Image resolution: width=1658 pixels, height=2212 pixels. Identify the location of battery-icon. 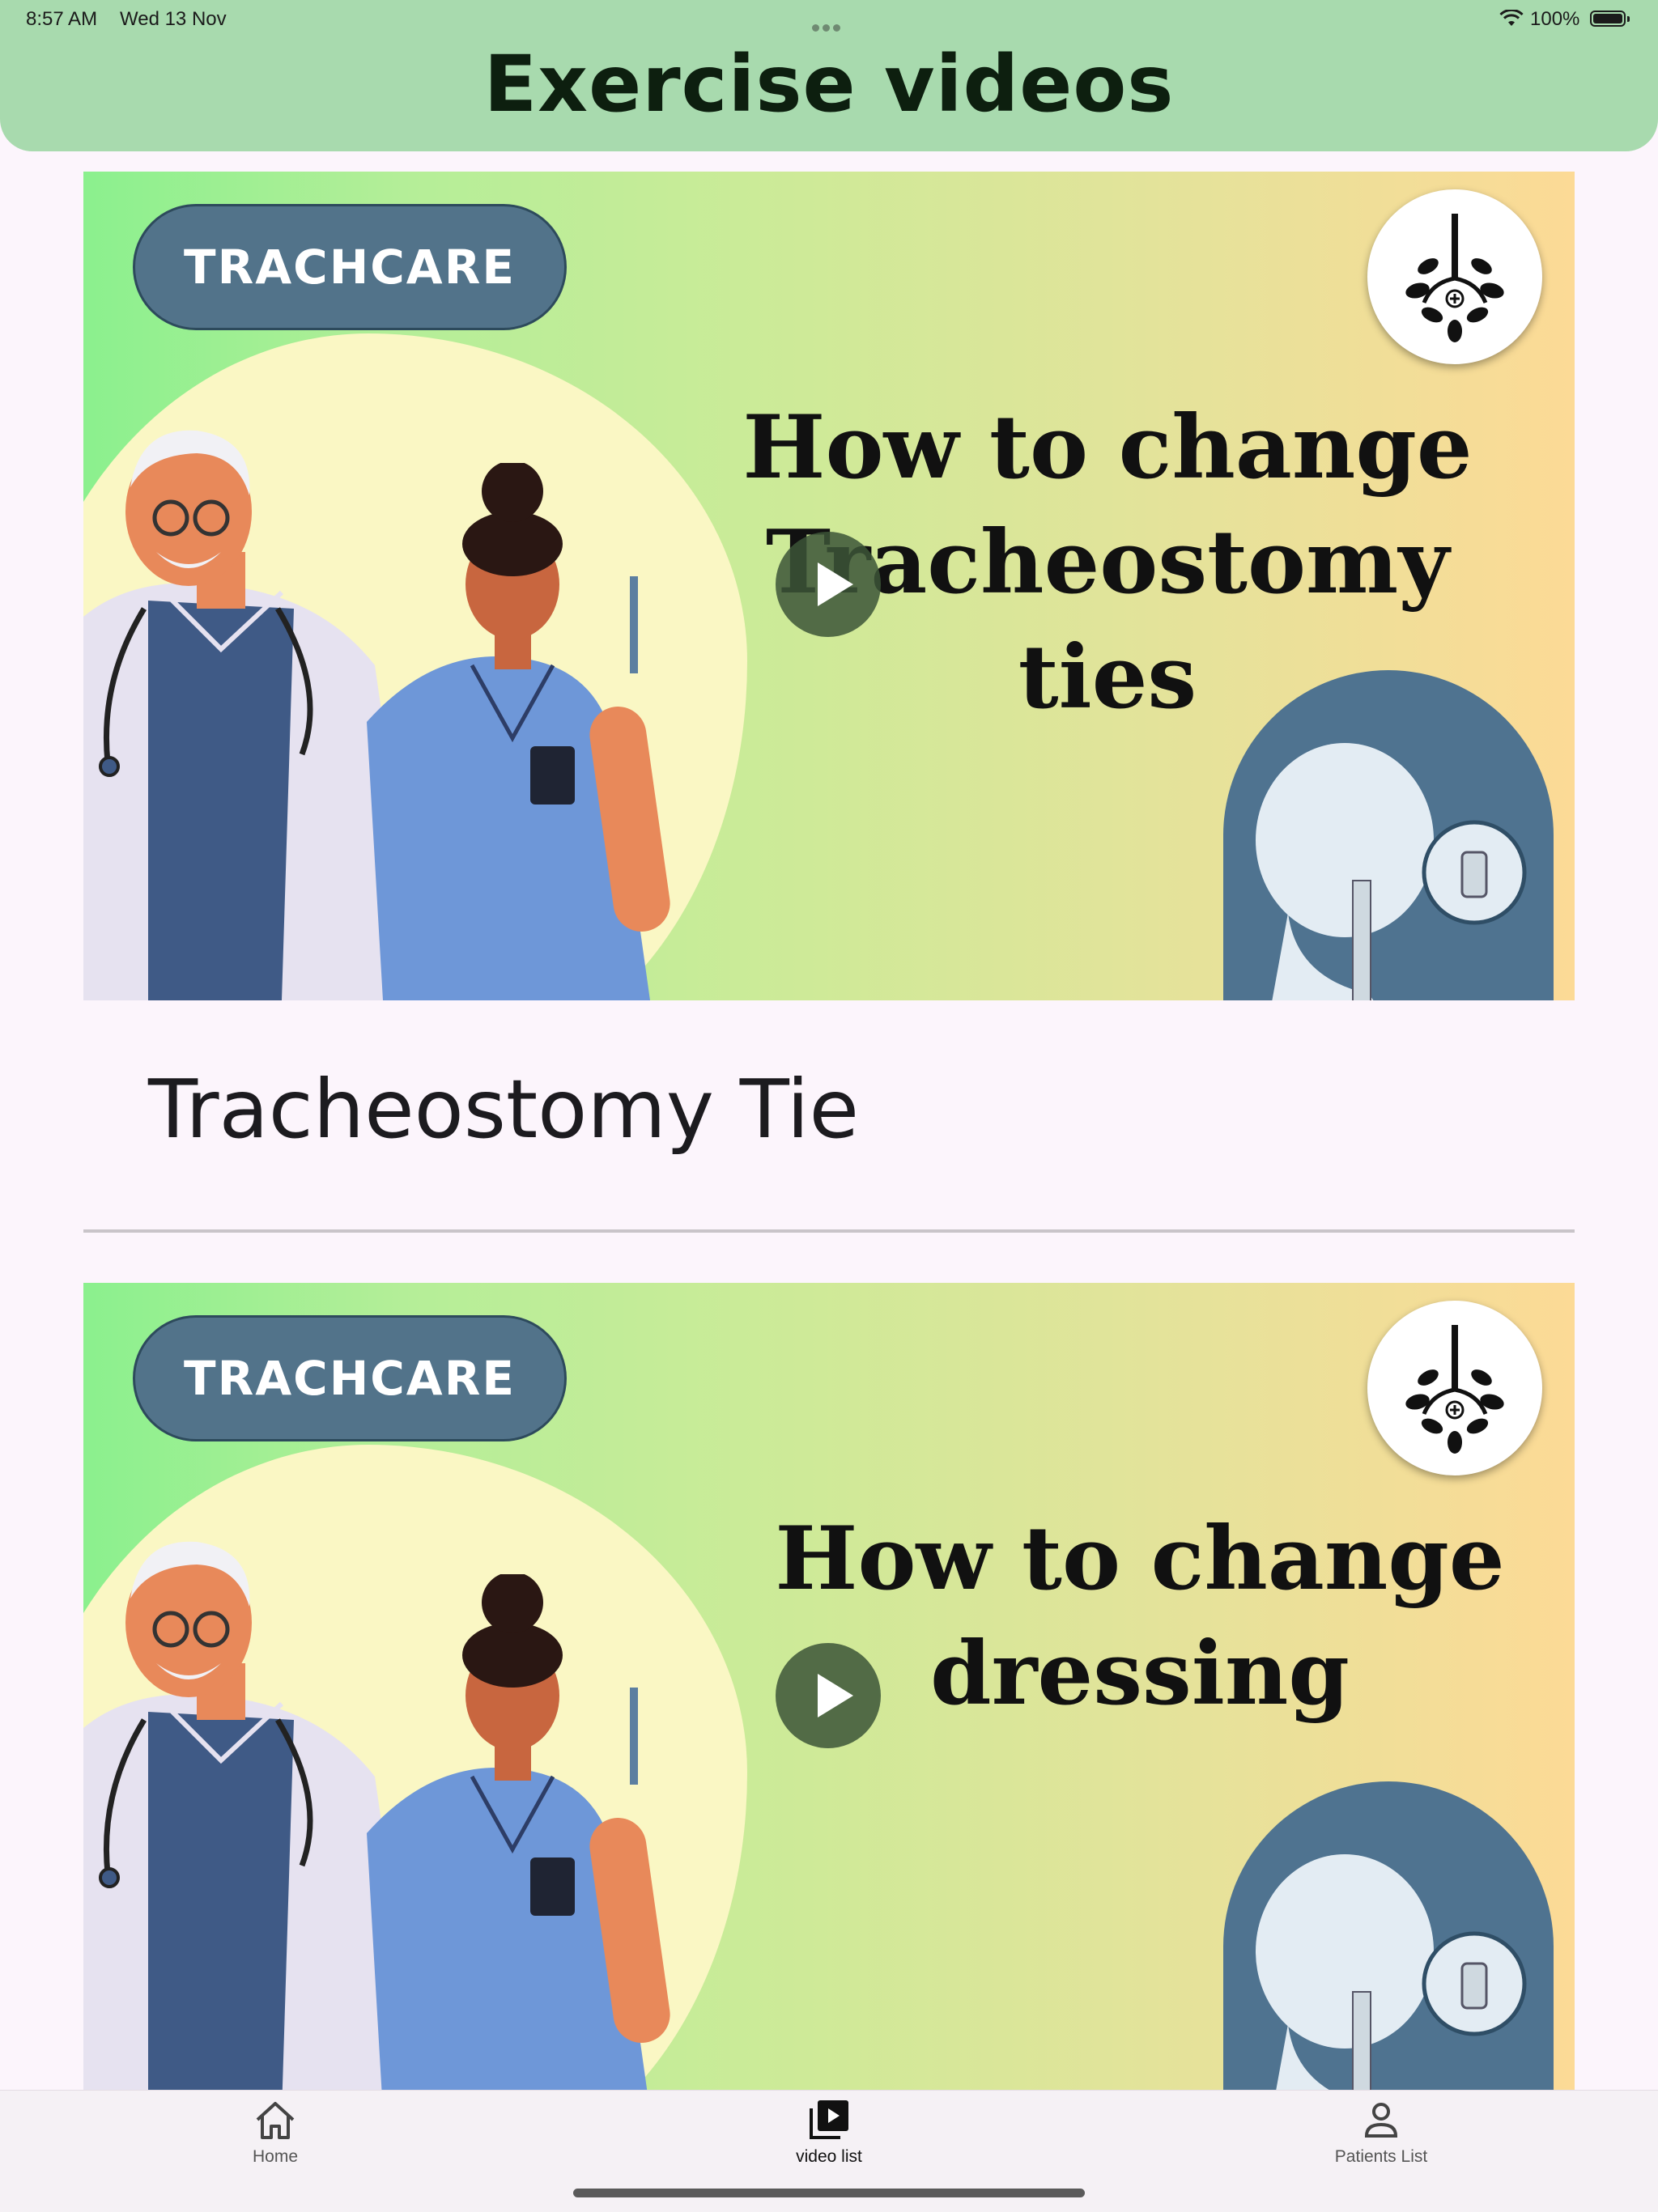
(1610, 19).